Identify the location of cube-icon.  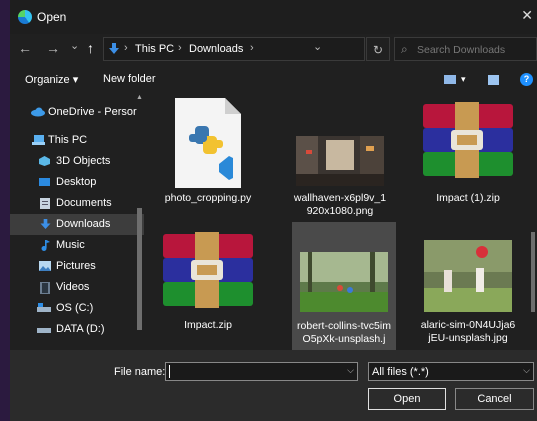
(44, 161).